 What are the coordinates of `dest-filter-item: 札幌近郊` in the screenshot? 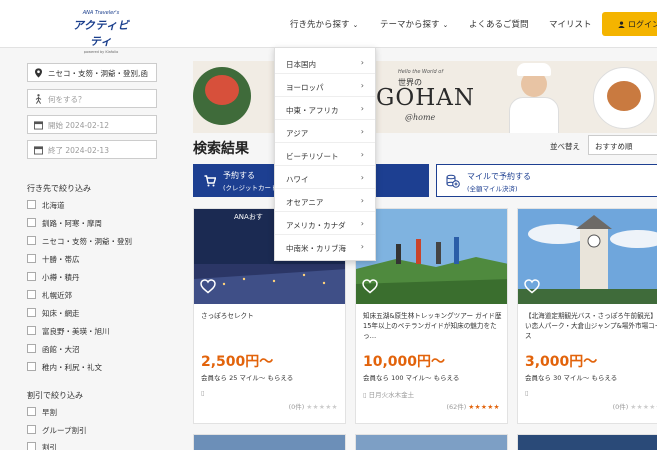 It's located at (49, 295).